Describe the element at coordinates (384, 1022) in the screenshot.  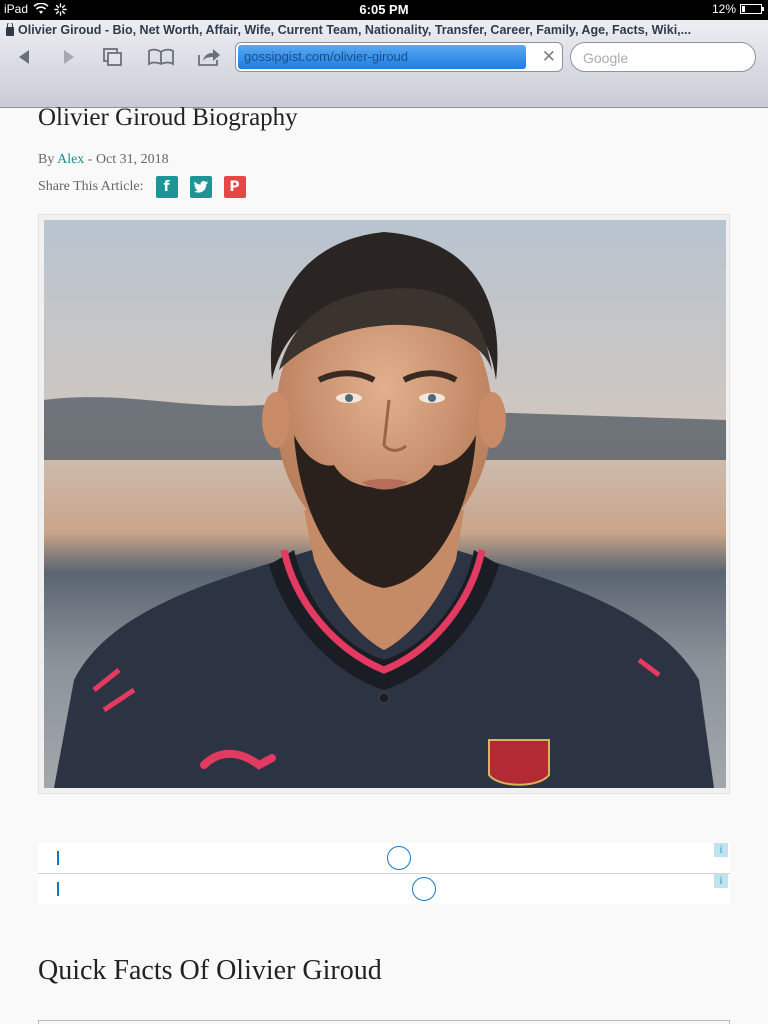
I see `facts-table` at that location.